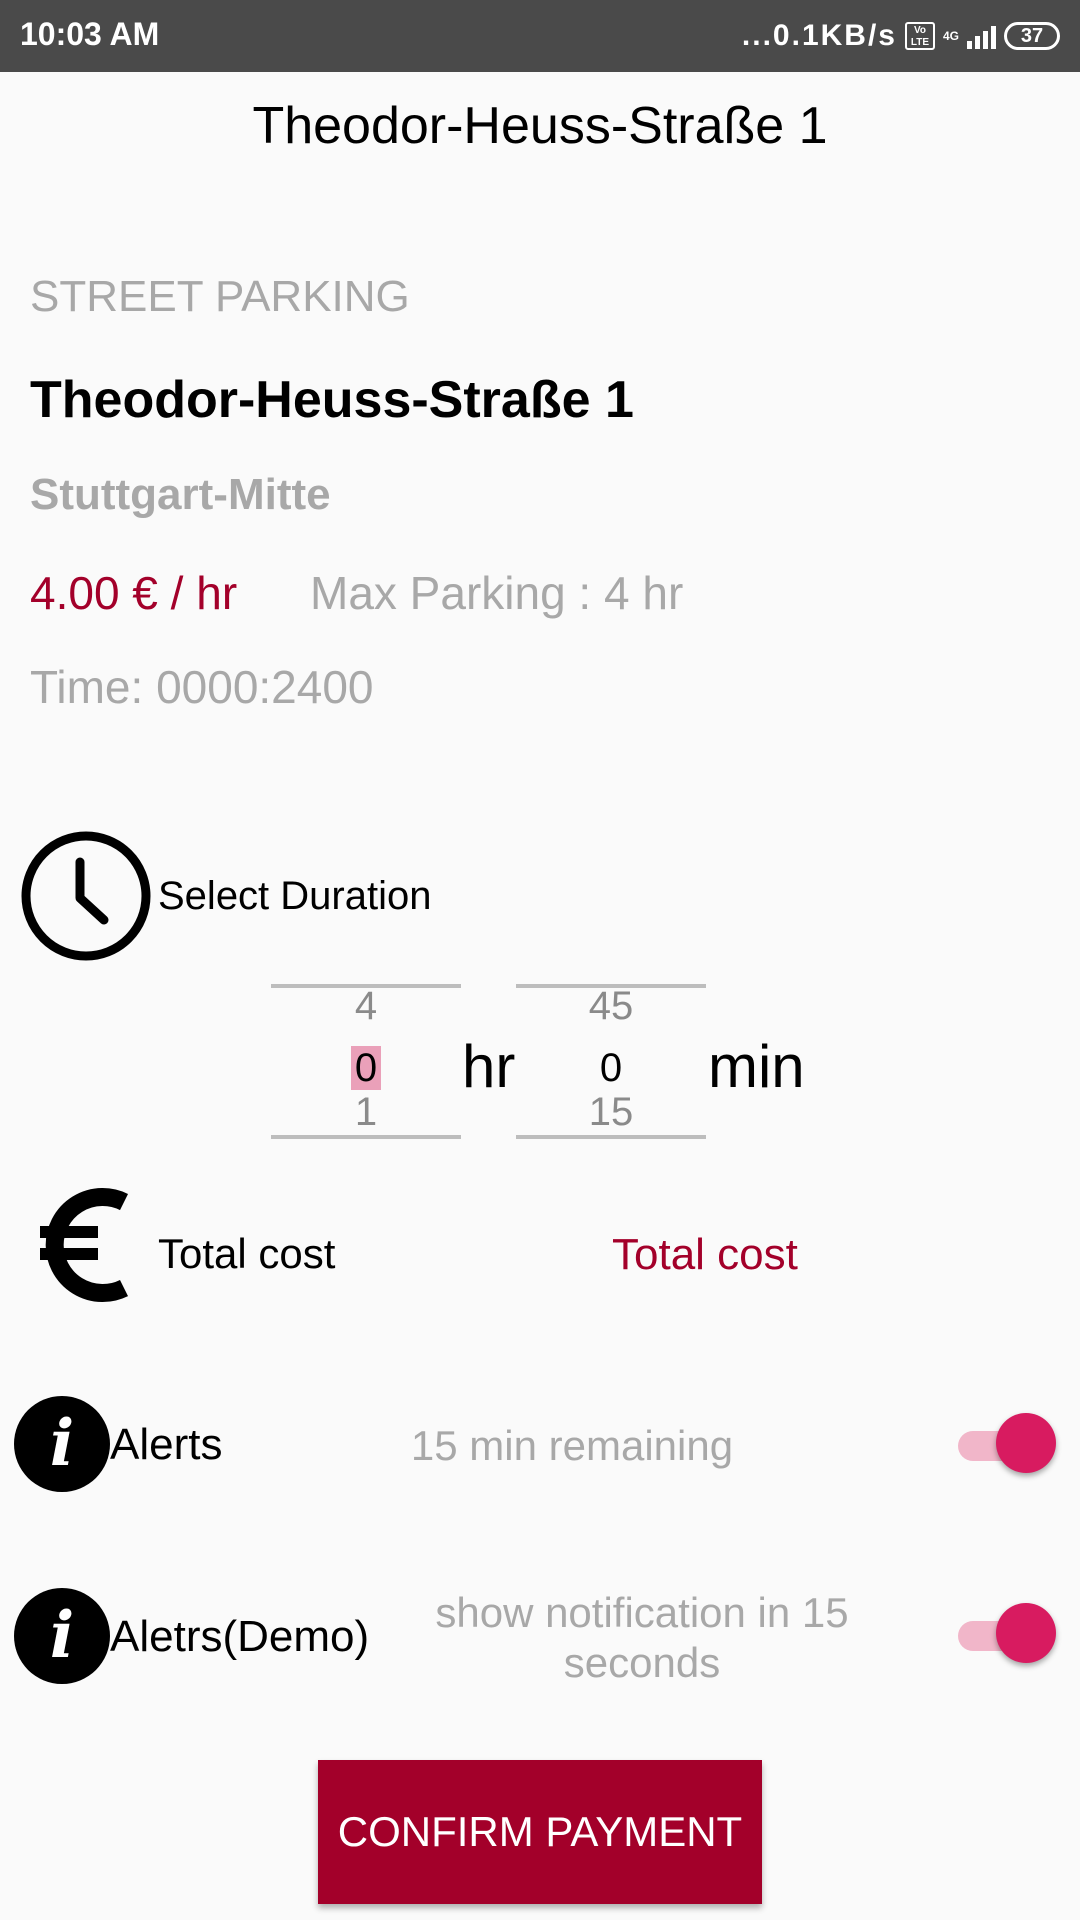  What do you see at coordinates (1032, 36) in the screenshot?
I see `battery-icon: 37` at bounding box center [1032, 36].